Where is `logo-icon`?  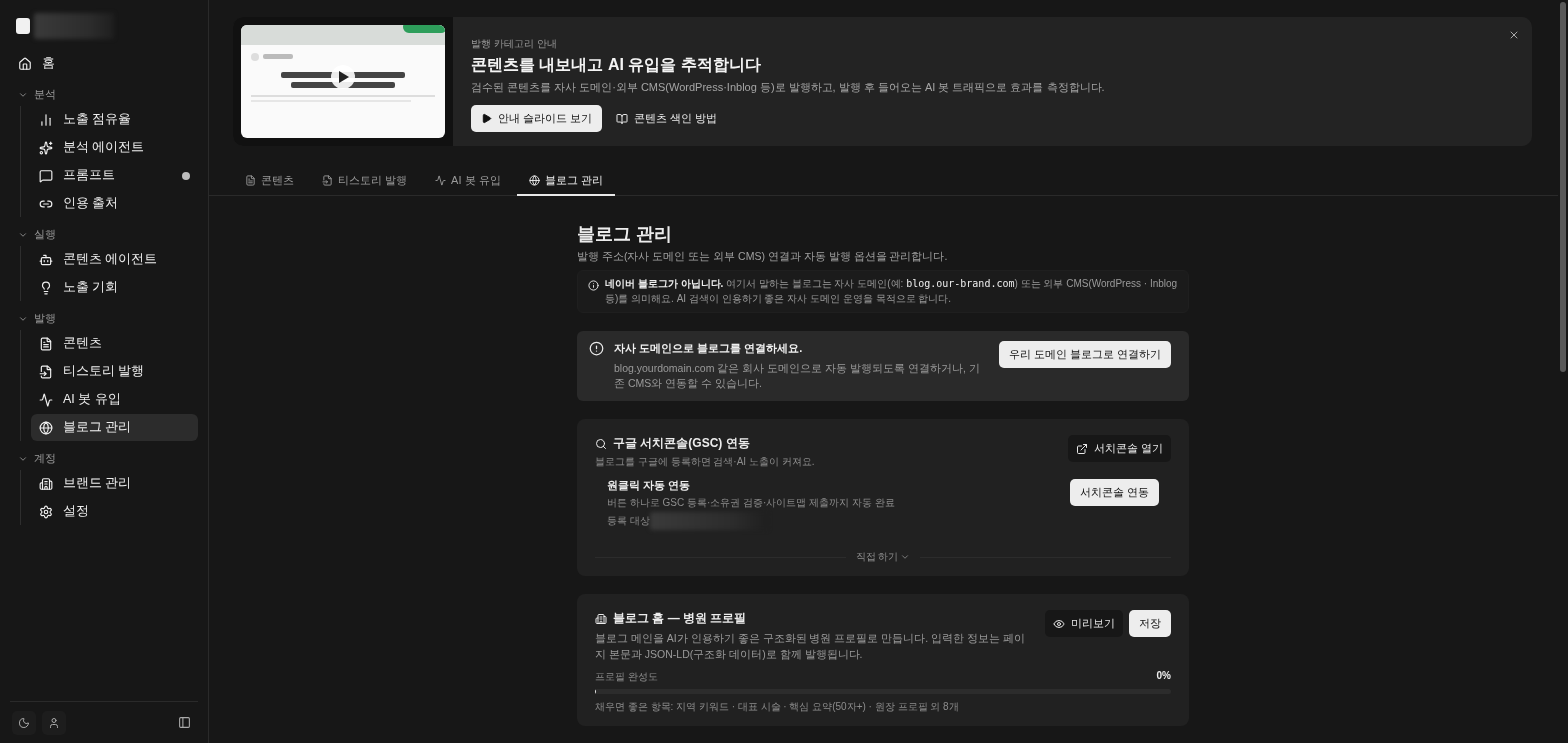 logo-icon is located at coordinates (23, 26).